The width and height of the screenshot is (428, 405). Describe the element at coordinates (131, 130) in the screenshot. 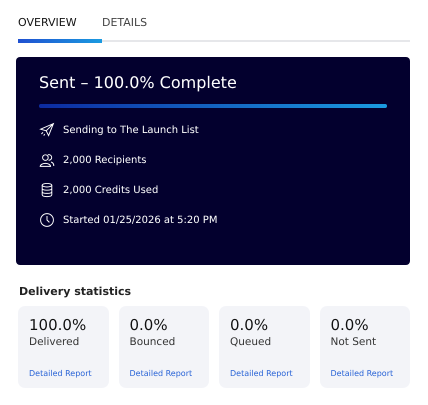

I see `info-text: Sending to The Launch List` at that location.